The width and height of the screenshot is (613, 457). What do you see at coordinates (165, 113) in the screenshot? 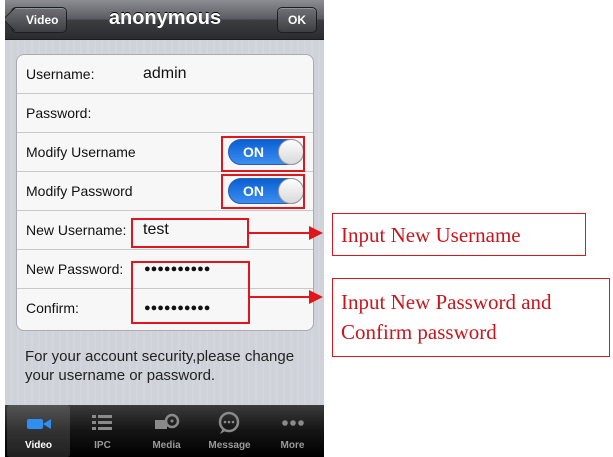
I see `password-row: Password:` at bounding box center [165, 113].